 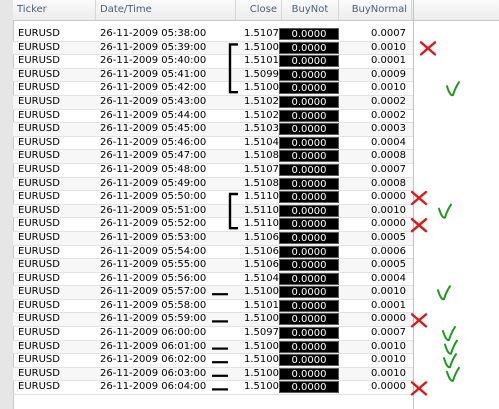 What do you see at coordinates (153, 197) in the screenshot?
I see `datetime-cell: 26-11-2009 05:50:00` at bounding box center [153, 197].